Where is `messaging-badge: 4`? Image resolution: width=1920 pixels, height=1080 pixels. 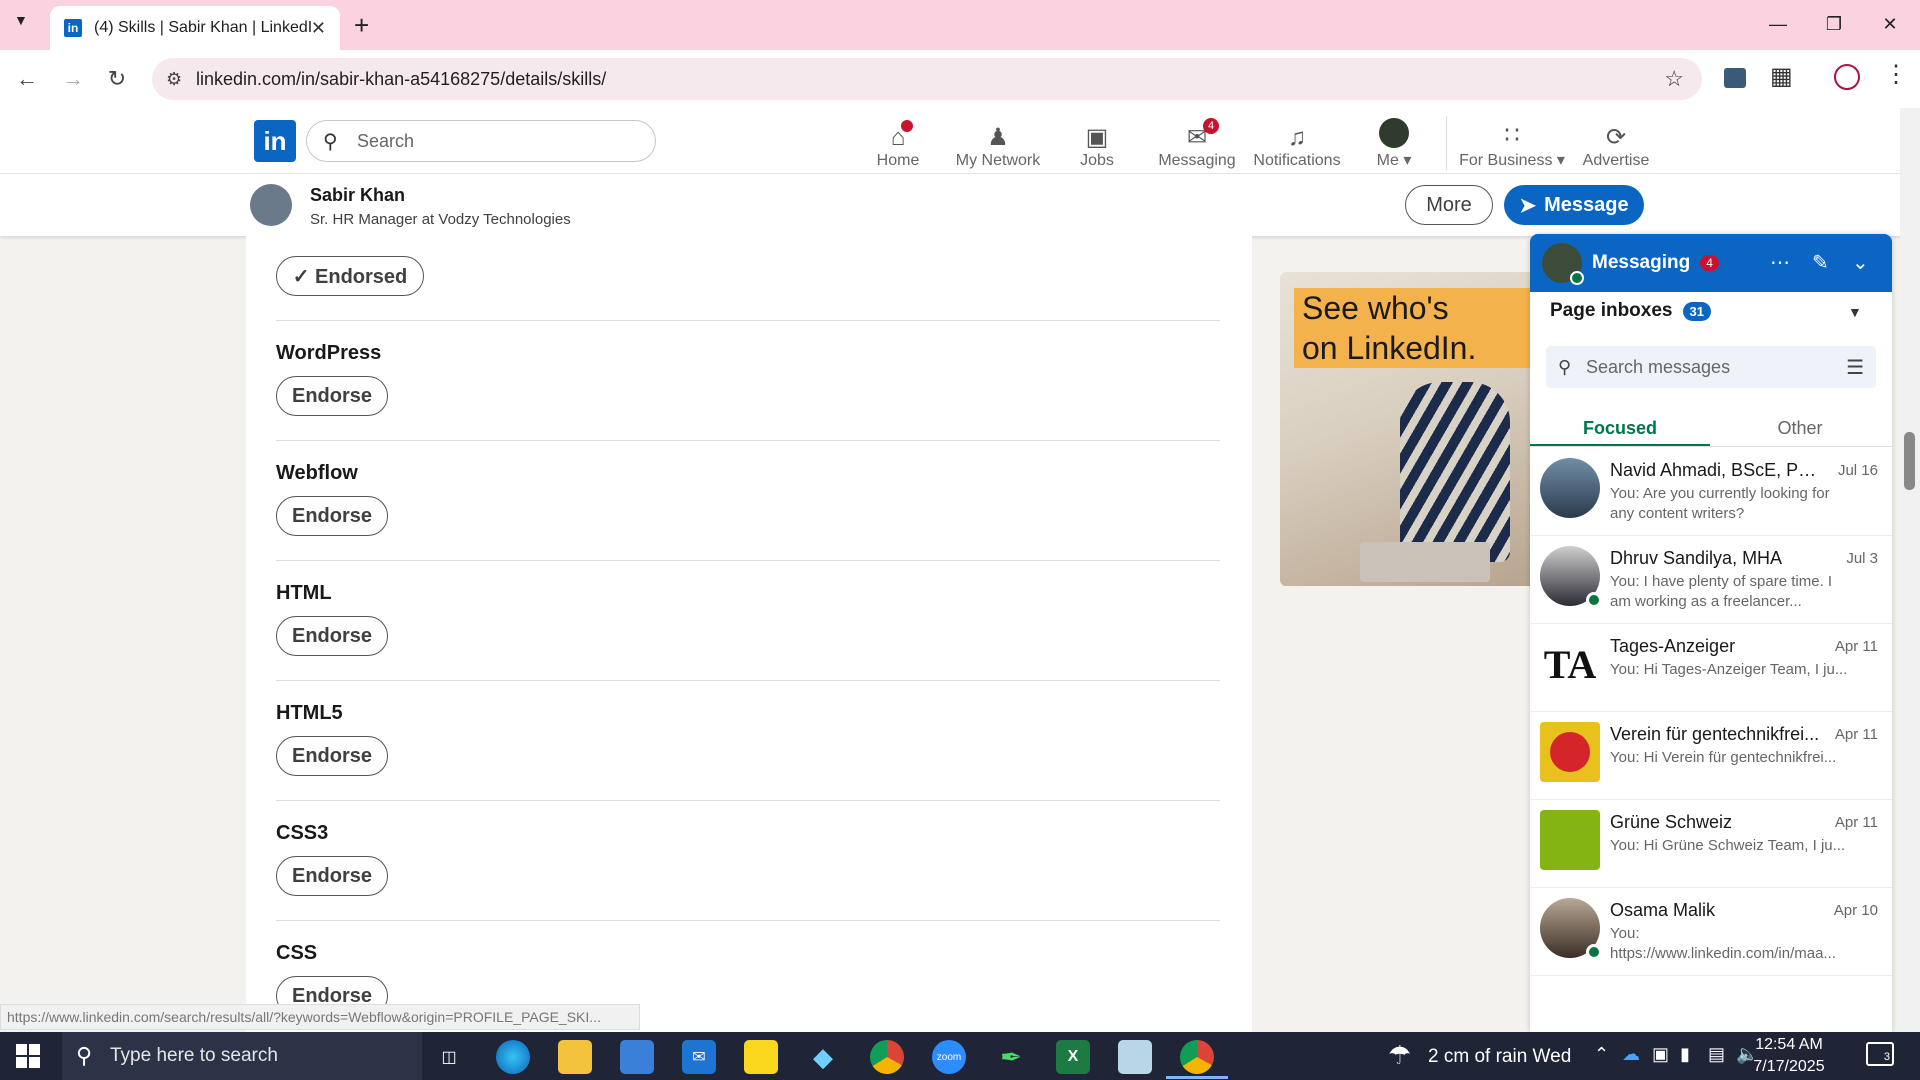 messaging-badge: 4 is located at coordinates (1211, 126).